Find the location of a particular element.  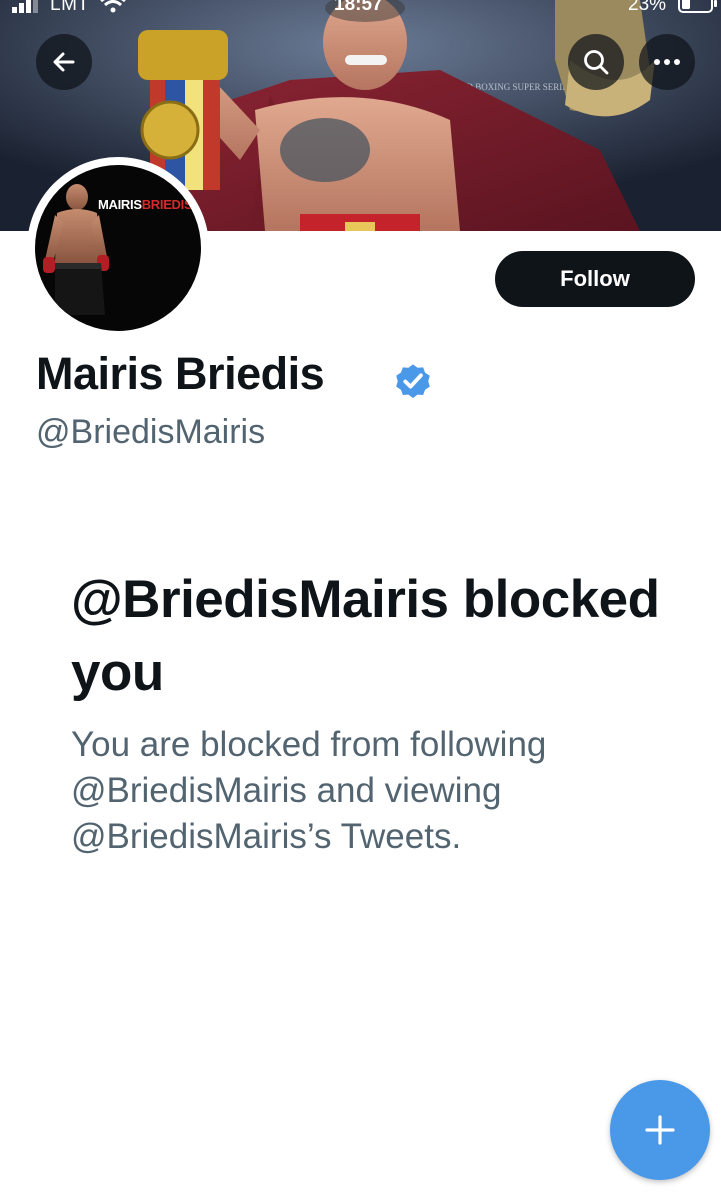

more-options-button is located at coordinates (667, 62).